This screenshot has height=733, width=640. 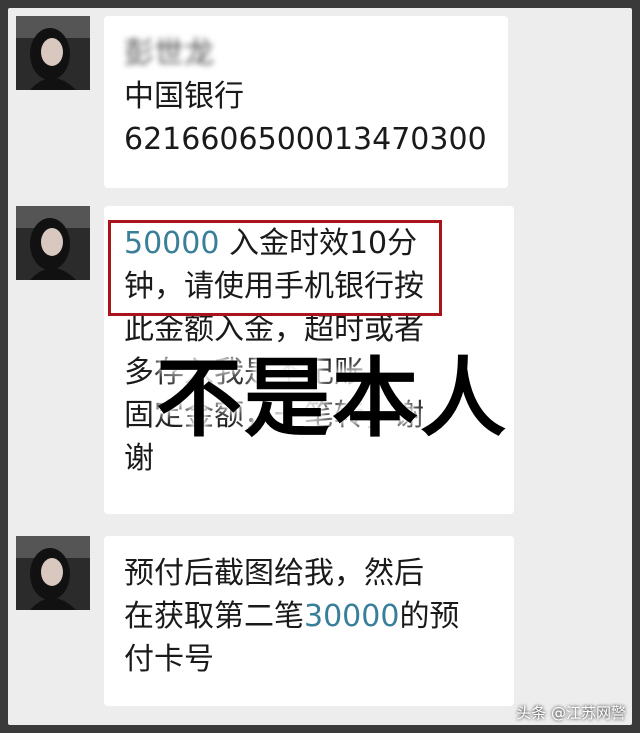 I want to click on account-name: 彭世龙, so click(x=169, y=53).